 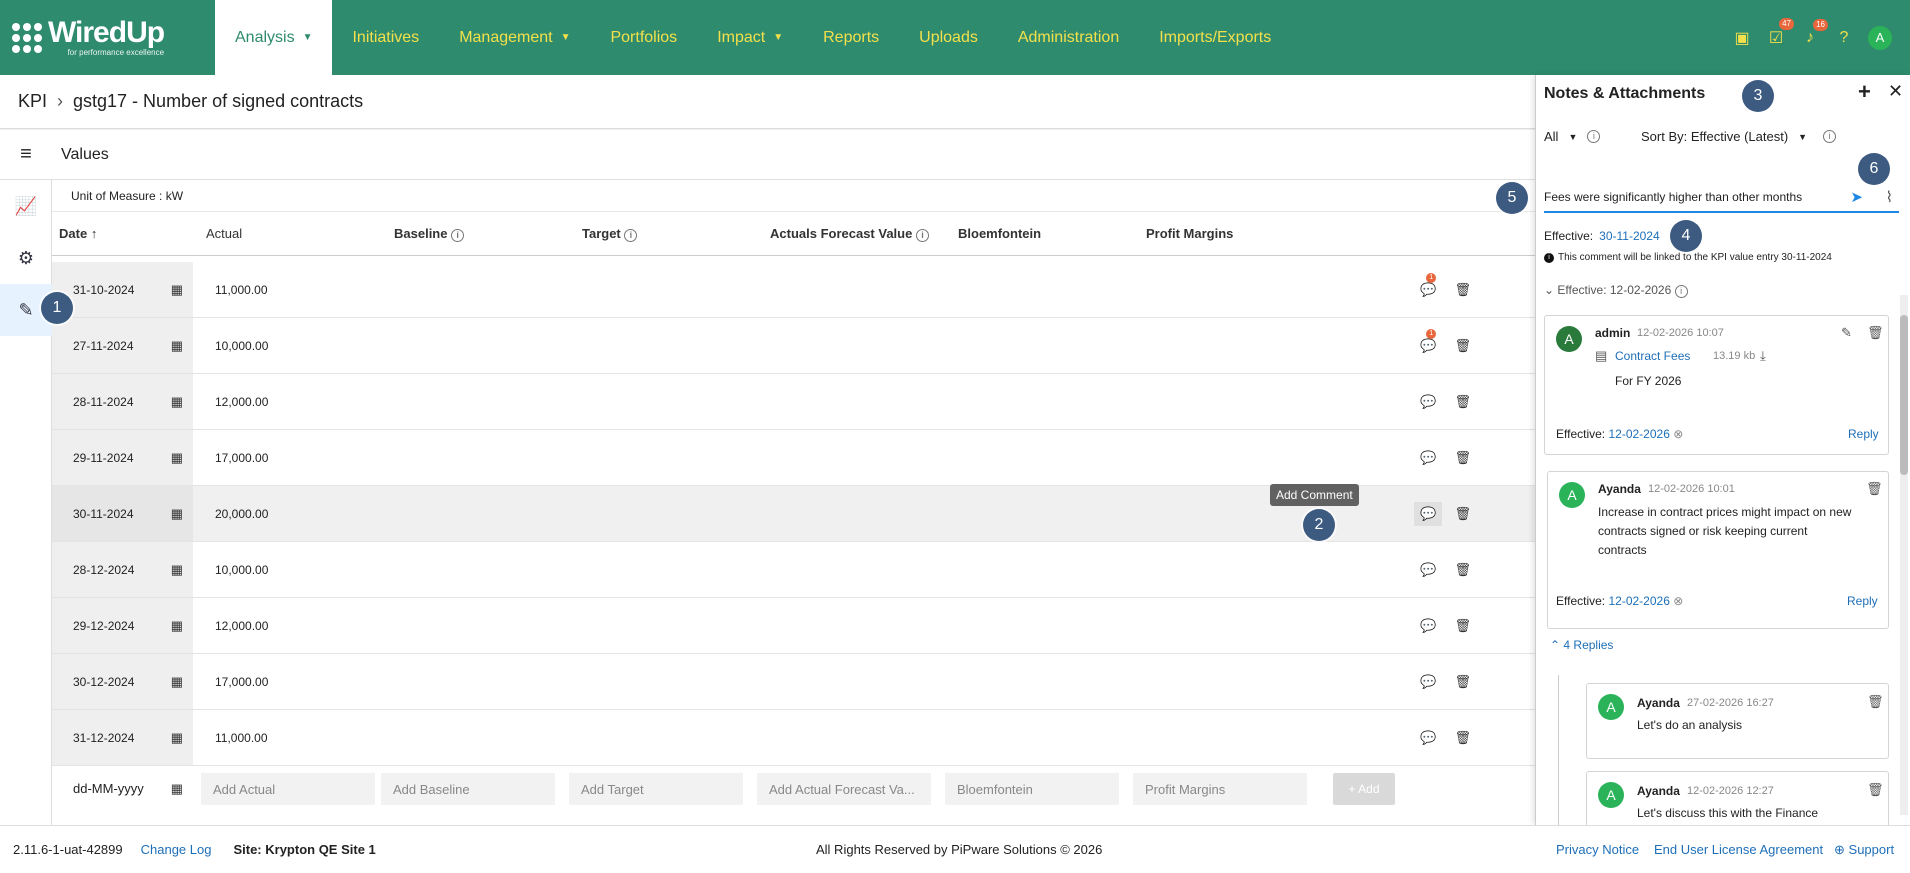 I want to click on nav-initiatives: Initiatives, so click(x=385, y=37).